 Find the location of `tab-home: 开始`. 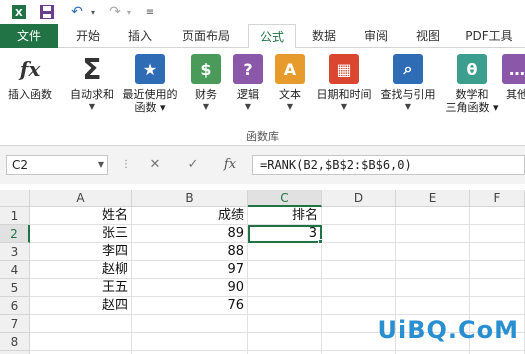

tab-home: 开始 is located at coordinates (88, 36).